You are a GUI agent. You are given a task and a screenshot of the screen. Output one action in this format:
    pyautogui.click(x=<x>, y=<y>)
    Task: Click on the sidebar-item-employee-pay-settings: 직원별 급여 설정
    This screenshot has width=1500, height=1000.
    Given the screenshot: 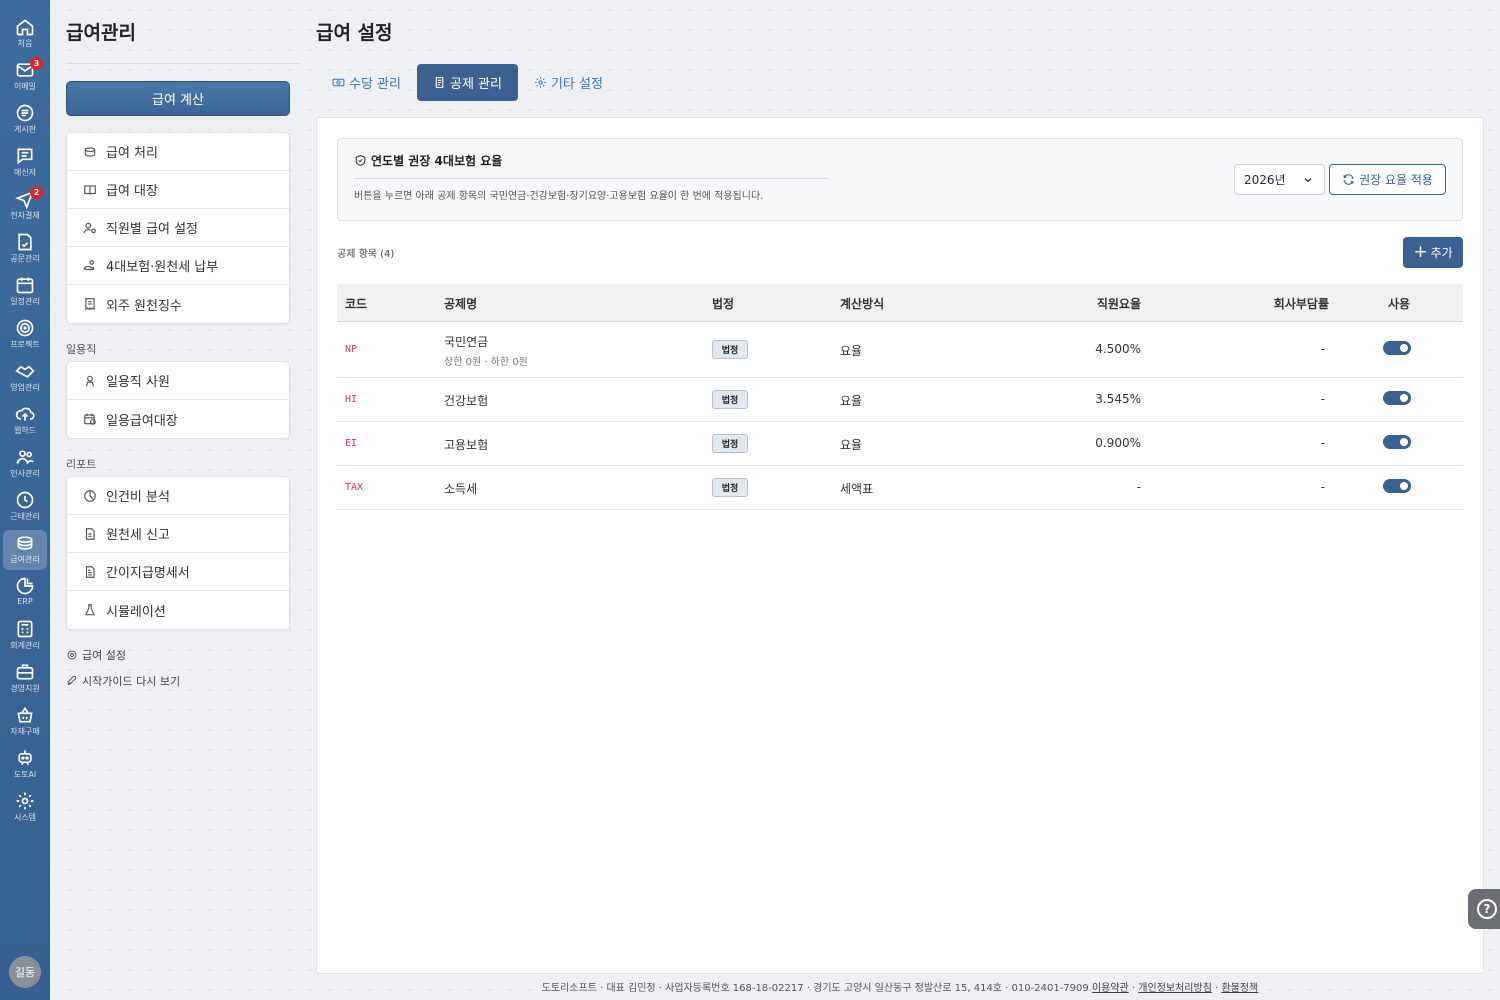 What is the action you would take?
    pyautogui.click(x=178, y=228)
    